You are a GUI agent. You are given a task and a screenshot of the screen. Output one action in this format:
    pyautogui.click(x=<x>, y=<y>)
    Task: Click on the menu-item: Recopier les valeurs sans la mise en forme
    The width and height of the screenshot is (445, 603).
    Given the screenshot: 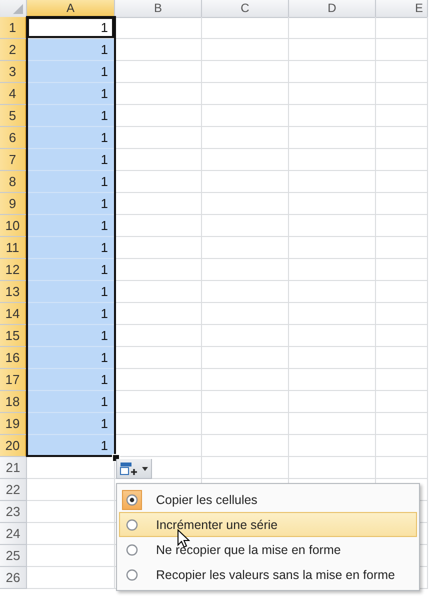 What is the action you would take?
    pyautogui.click(x=268, y=574)
    